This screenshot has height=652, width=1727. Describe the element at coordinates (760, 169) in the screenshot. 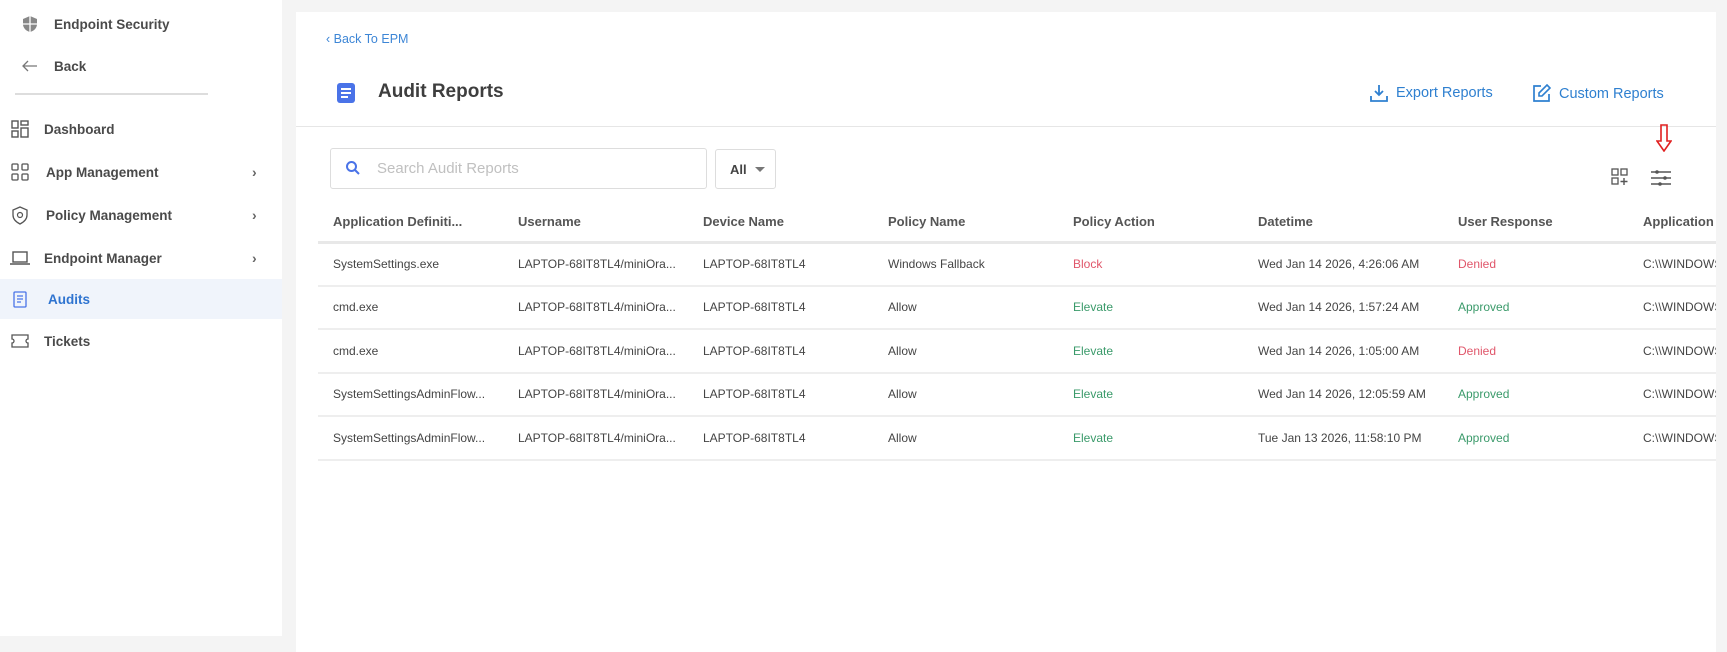

I see `caret-down-icon` at that location.